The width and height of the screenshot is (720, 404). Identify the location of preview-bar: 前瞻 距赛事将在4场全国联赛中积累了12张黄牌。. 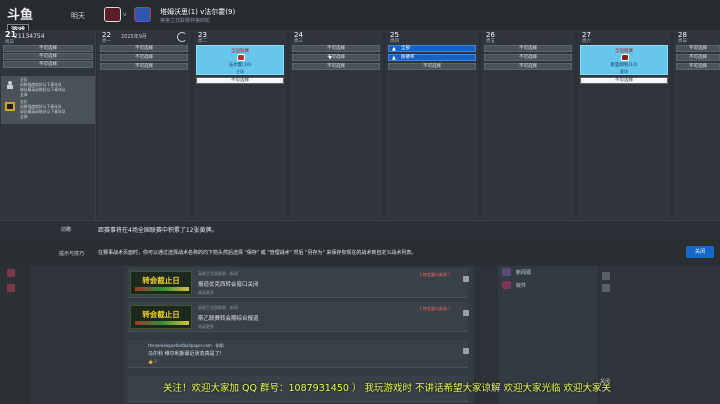
(360, 229).